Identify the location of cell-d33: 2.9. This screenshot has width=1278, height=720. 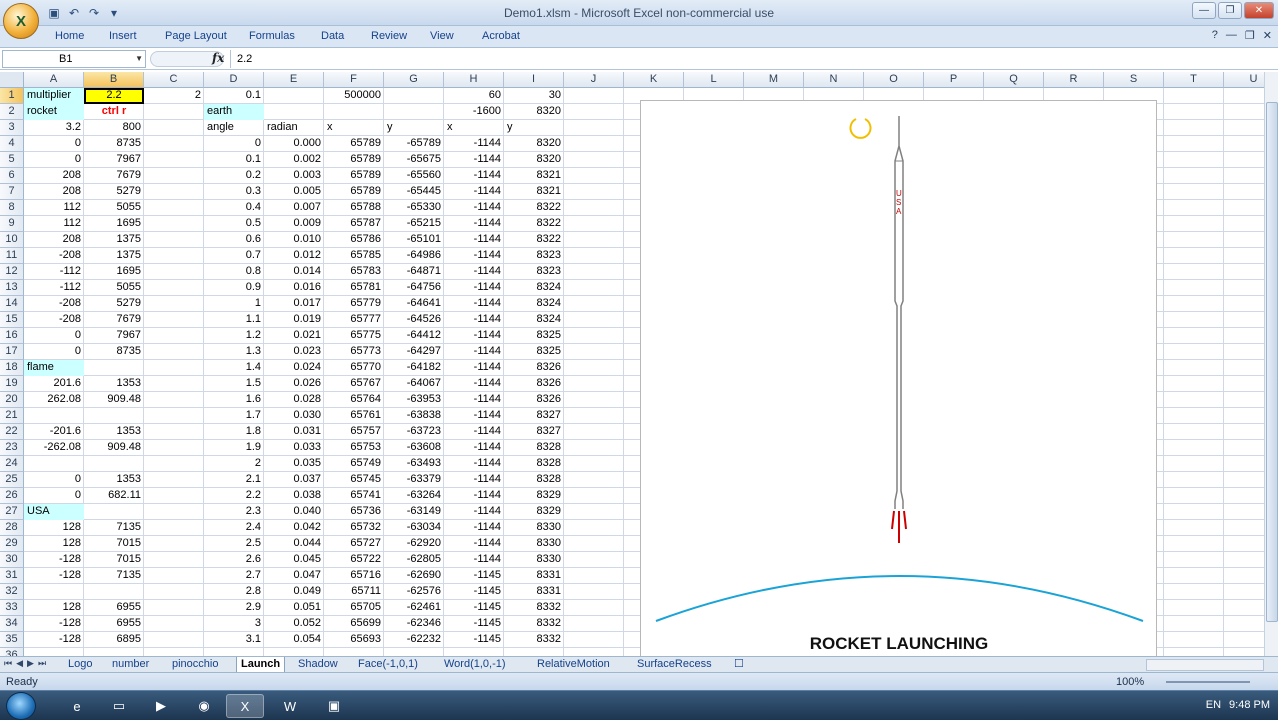
(234, 608).